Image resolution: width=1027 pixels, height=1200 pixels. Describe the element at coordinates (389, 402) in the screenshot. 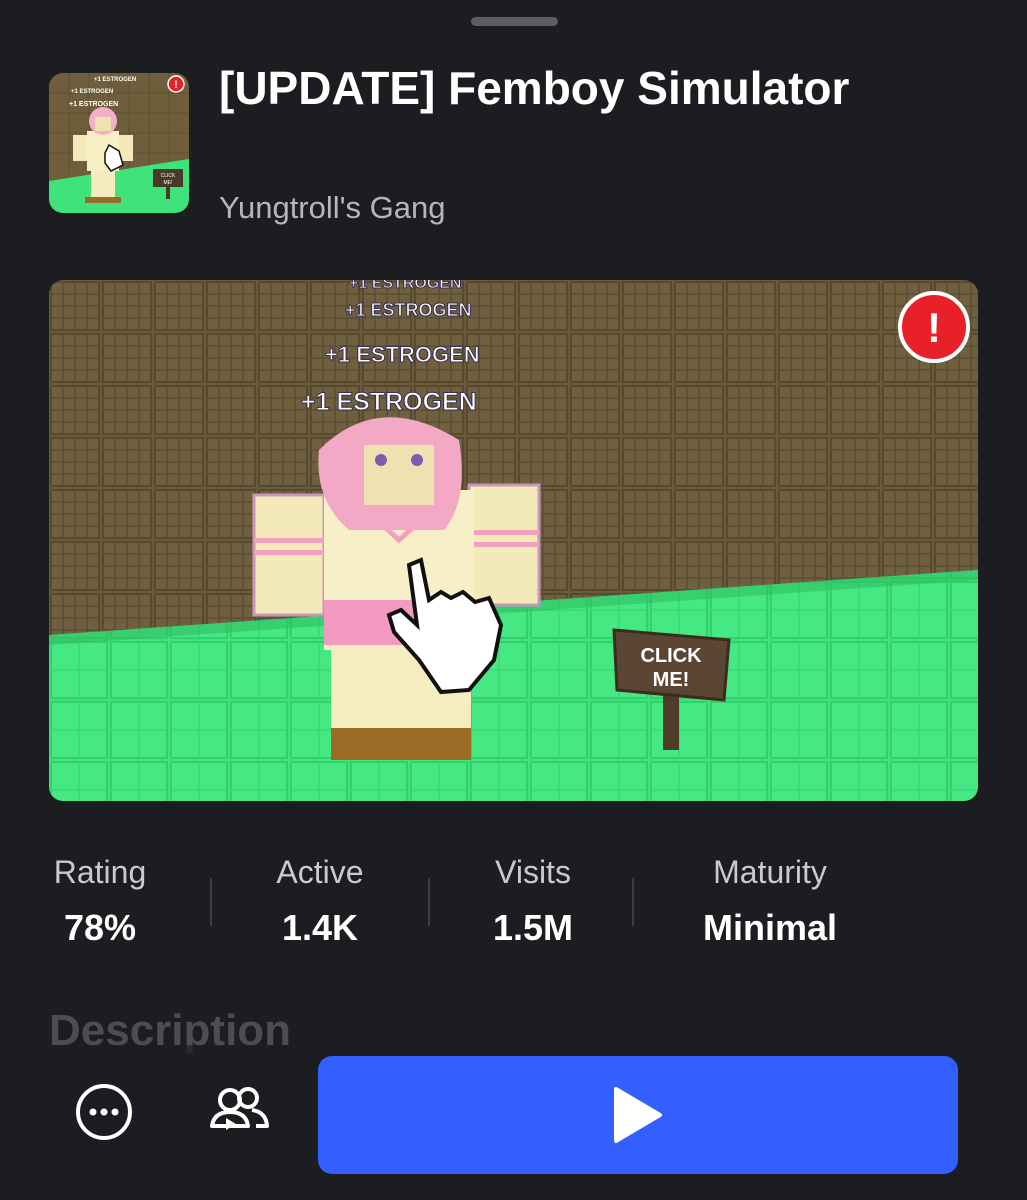

I see `hero-text-4: +1 ESTROGEN` at that location.